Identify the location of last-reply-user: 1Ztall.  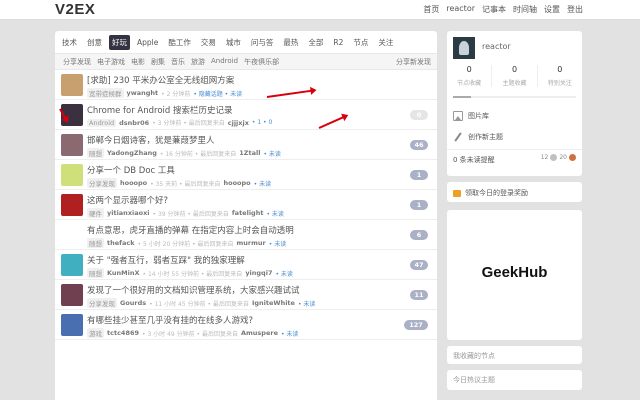
(249, 153).